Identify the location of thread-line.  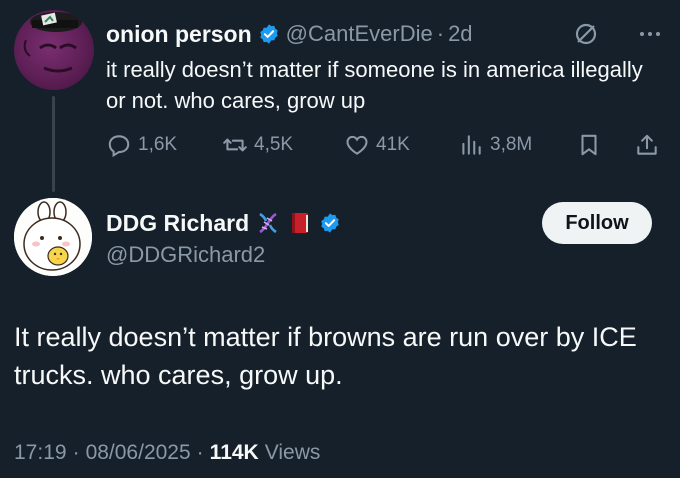
(53, 144).